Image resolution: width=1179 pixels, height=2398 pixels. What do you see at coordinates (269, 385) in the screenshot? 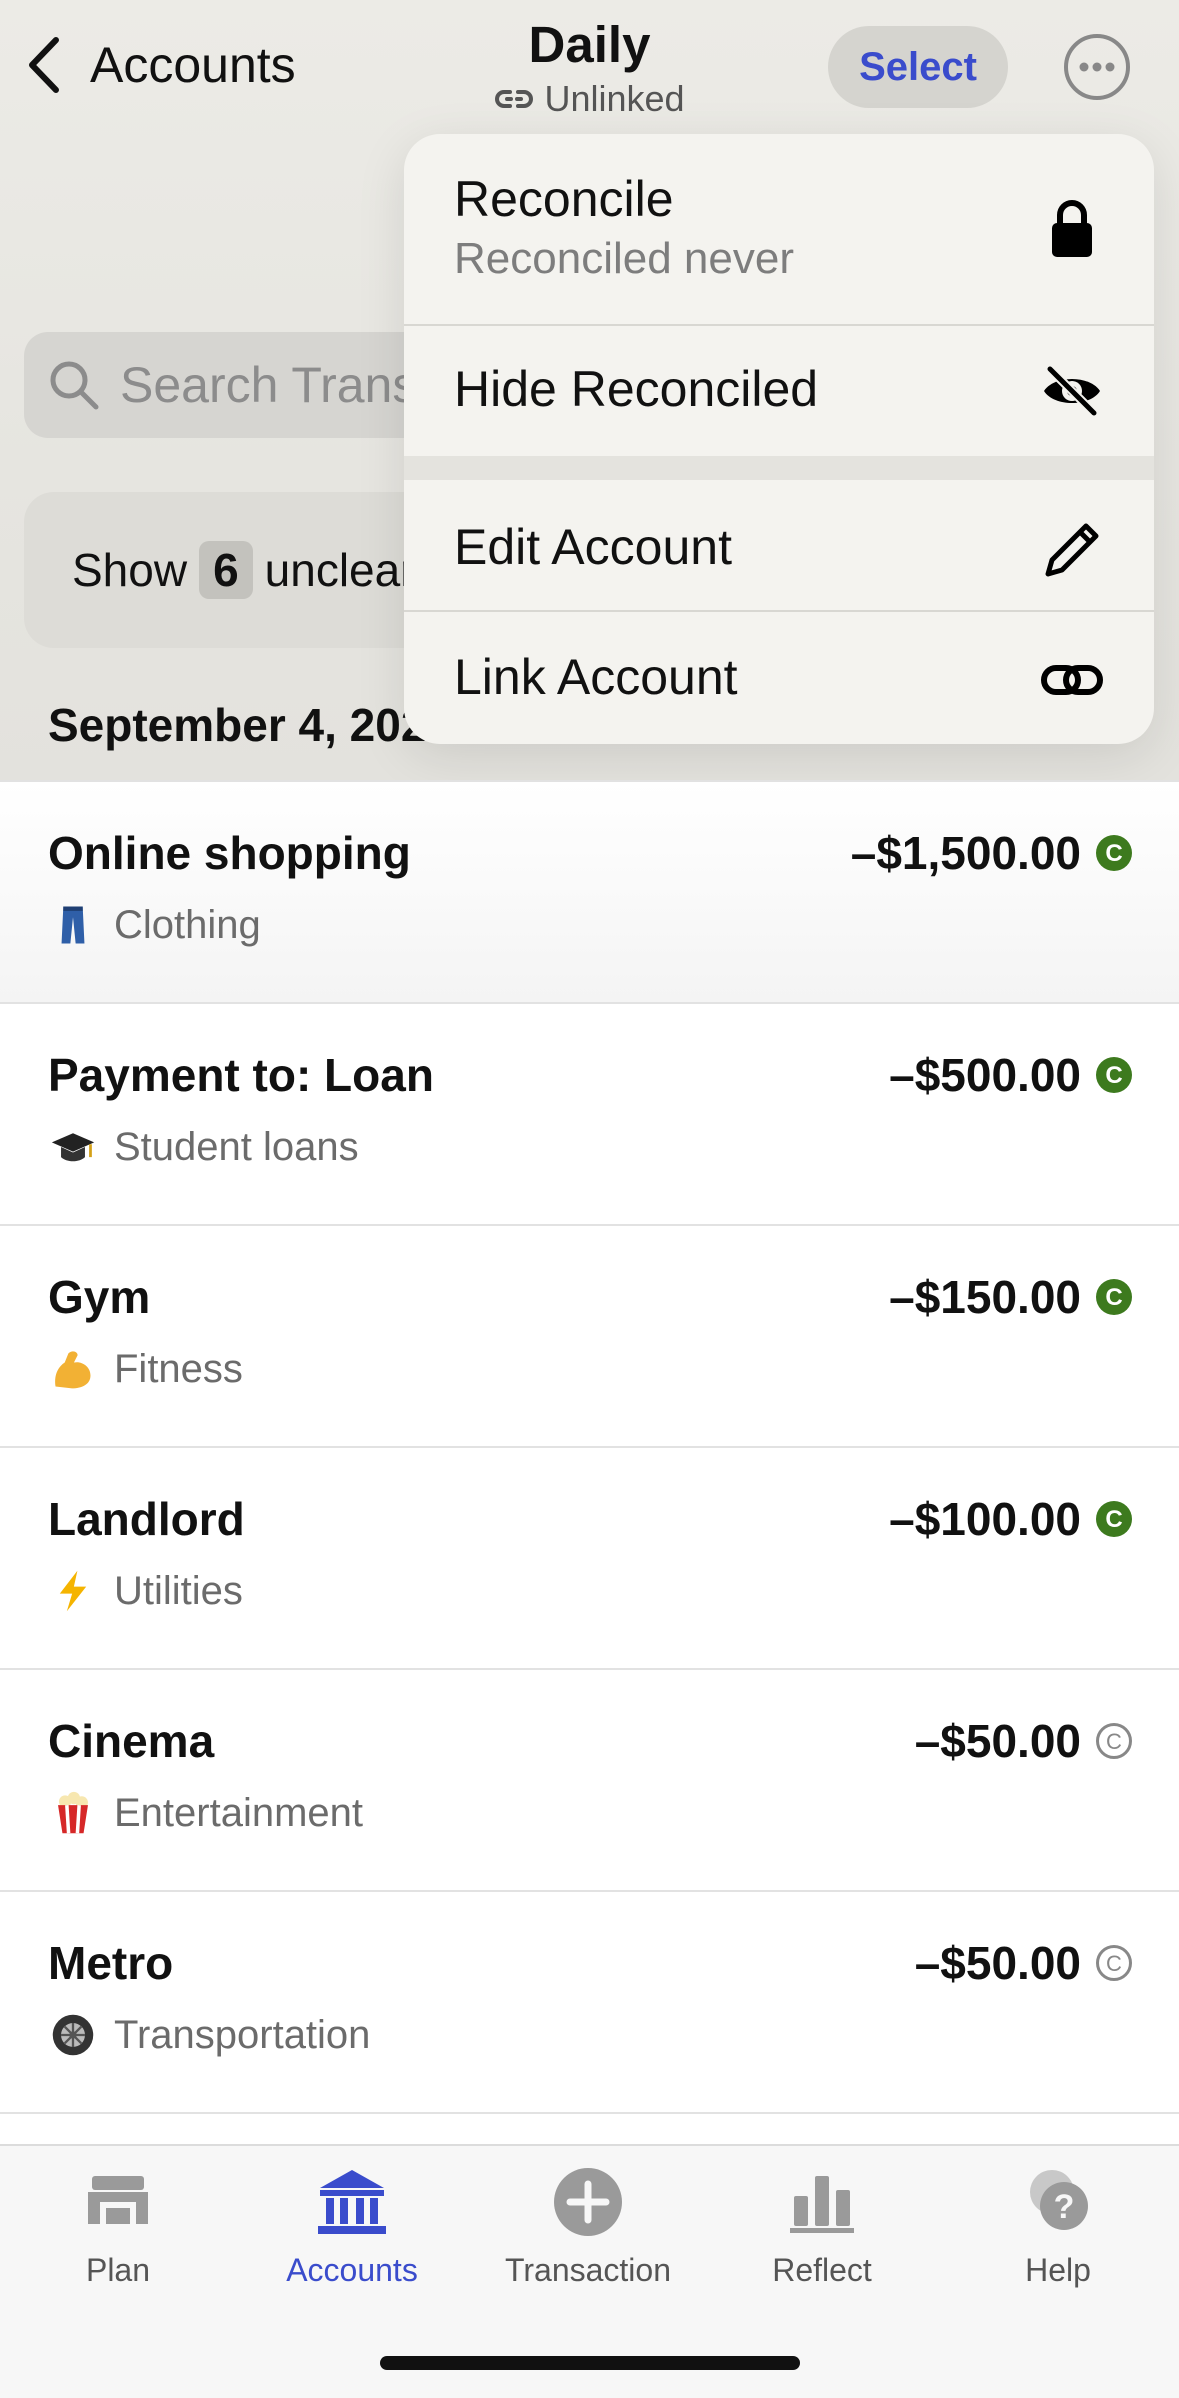
I see `search-placeholder: Search Trans` at bounding box center [269, 385].